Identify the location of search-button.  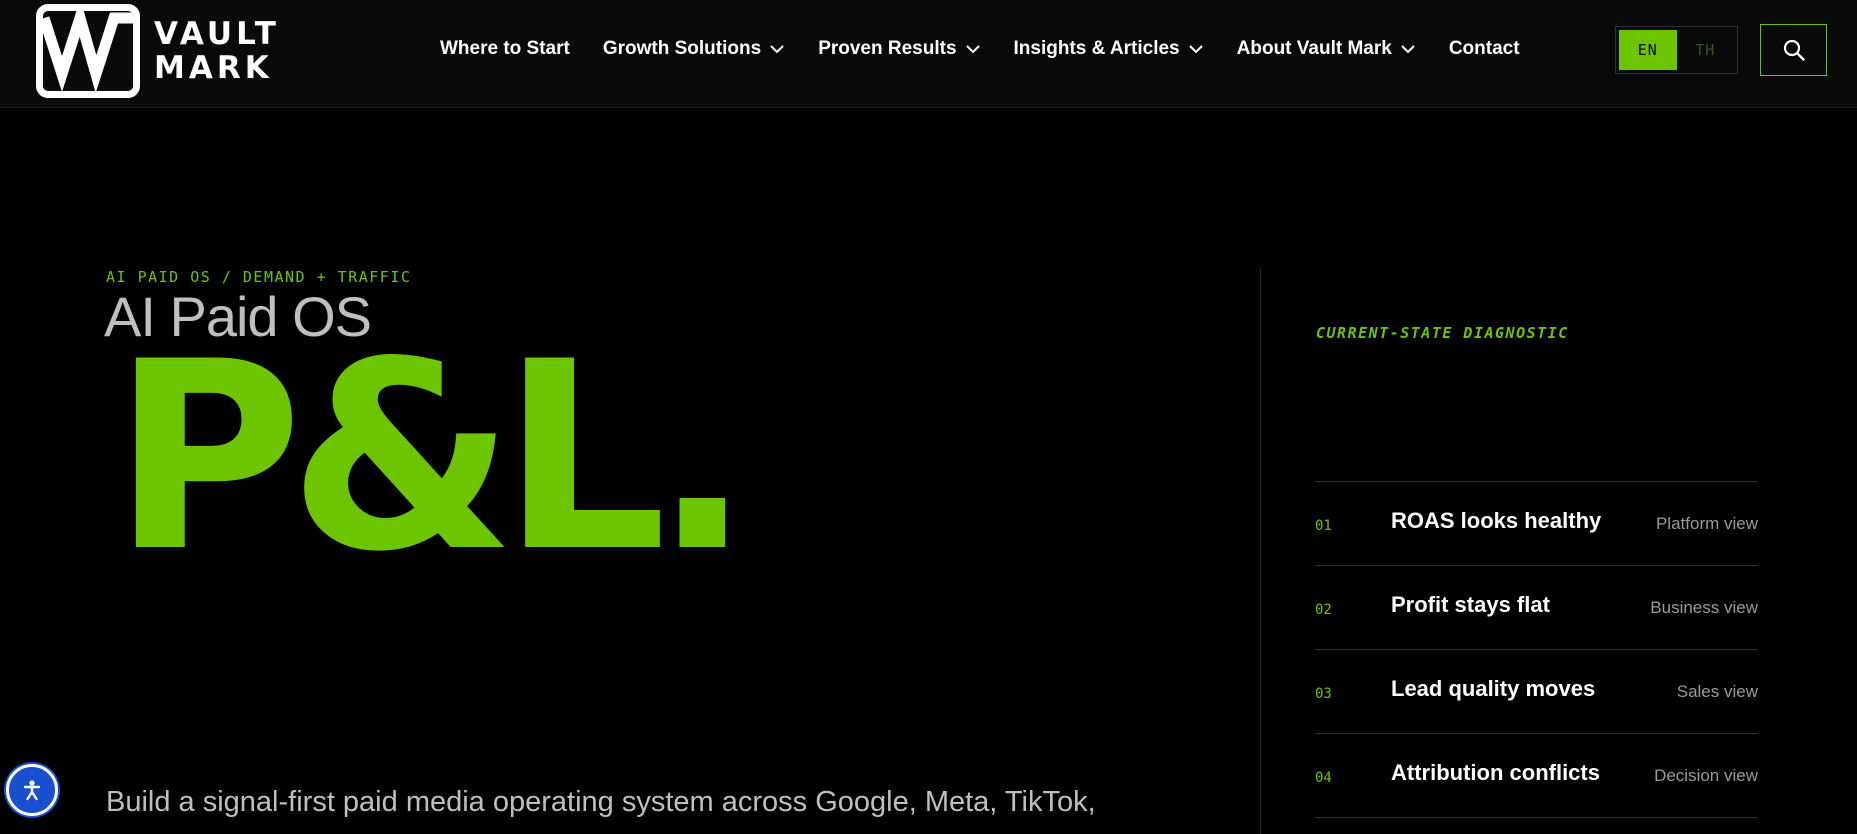
(1793, 50).